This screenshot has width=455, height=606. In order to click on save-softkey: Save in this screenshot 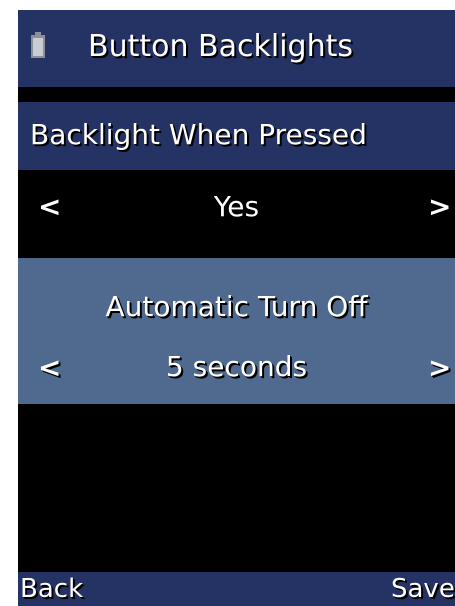, I will do `click(423, 589)`.